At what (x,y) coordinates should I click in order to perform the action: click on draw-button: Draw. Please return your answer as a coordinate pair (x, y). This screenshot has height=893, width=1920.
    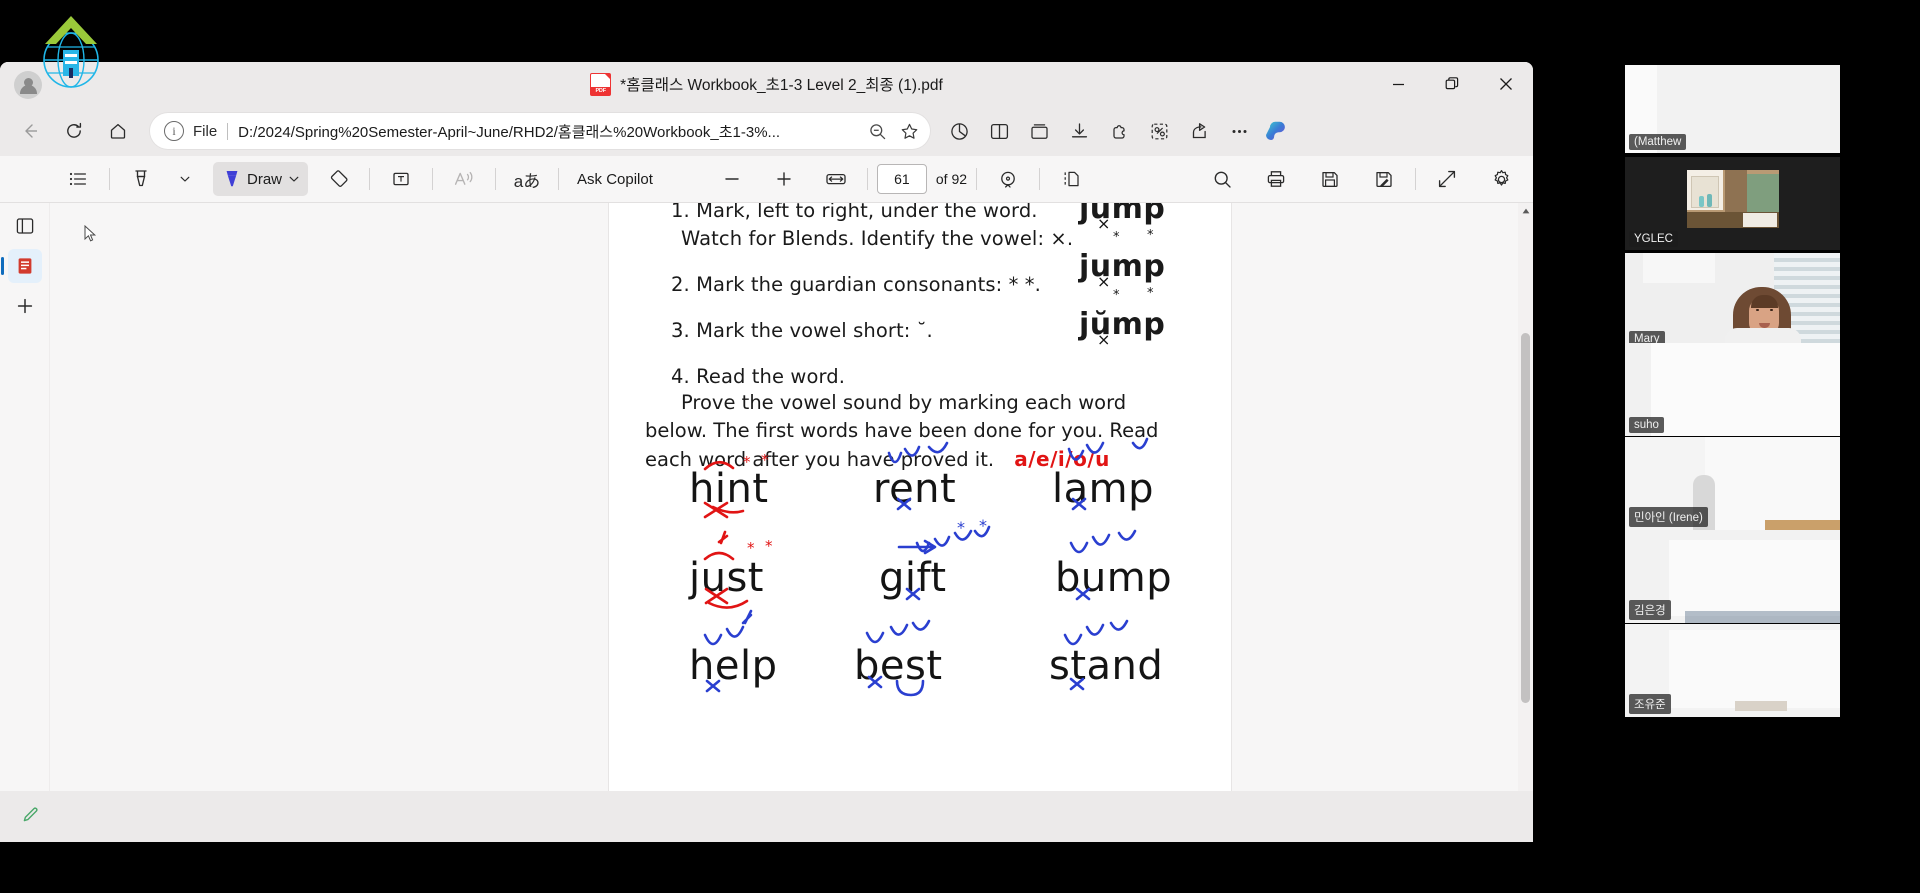
    Looking at the image, I should click on (261, 179).